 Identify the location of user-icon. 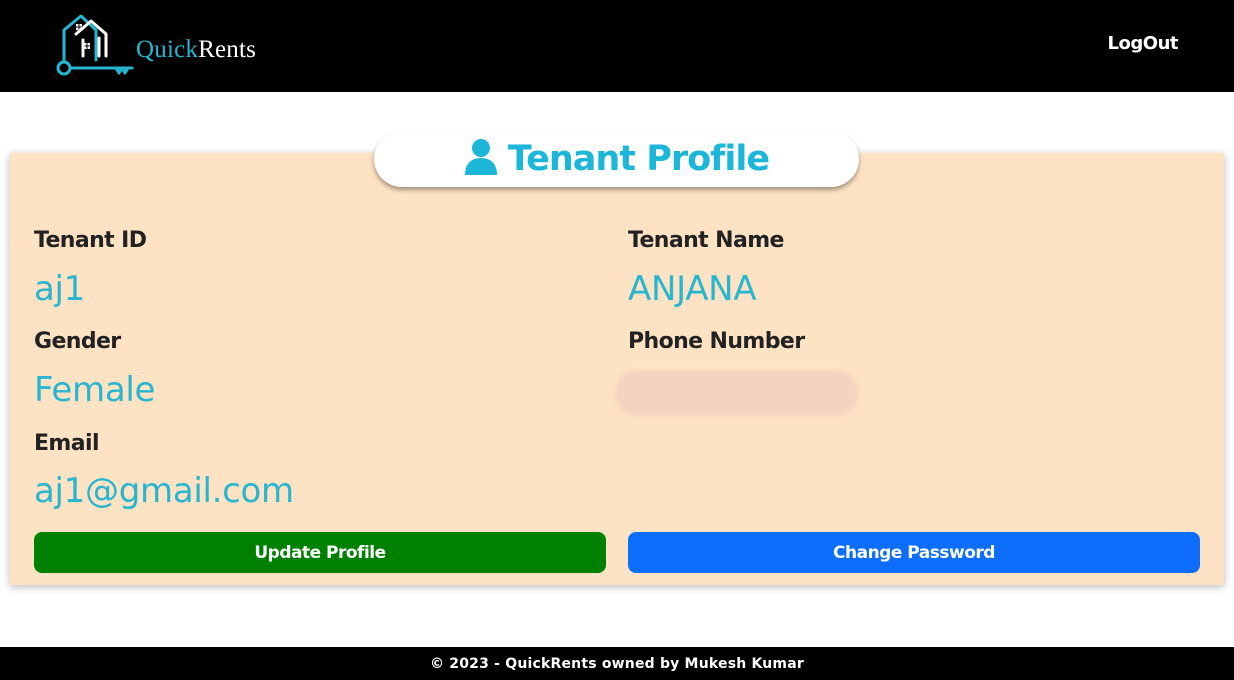
(486, 159).